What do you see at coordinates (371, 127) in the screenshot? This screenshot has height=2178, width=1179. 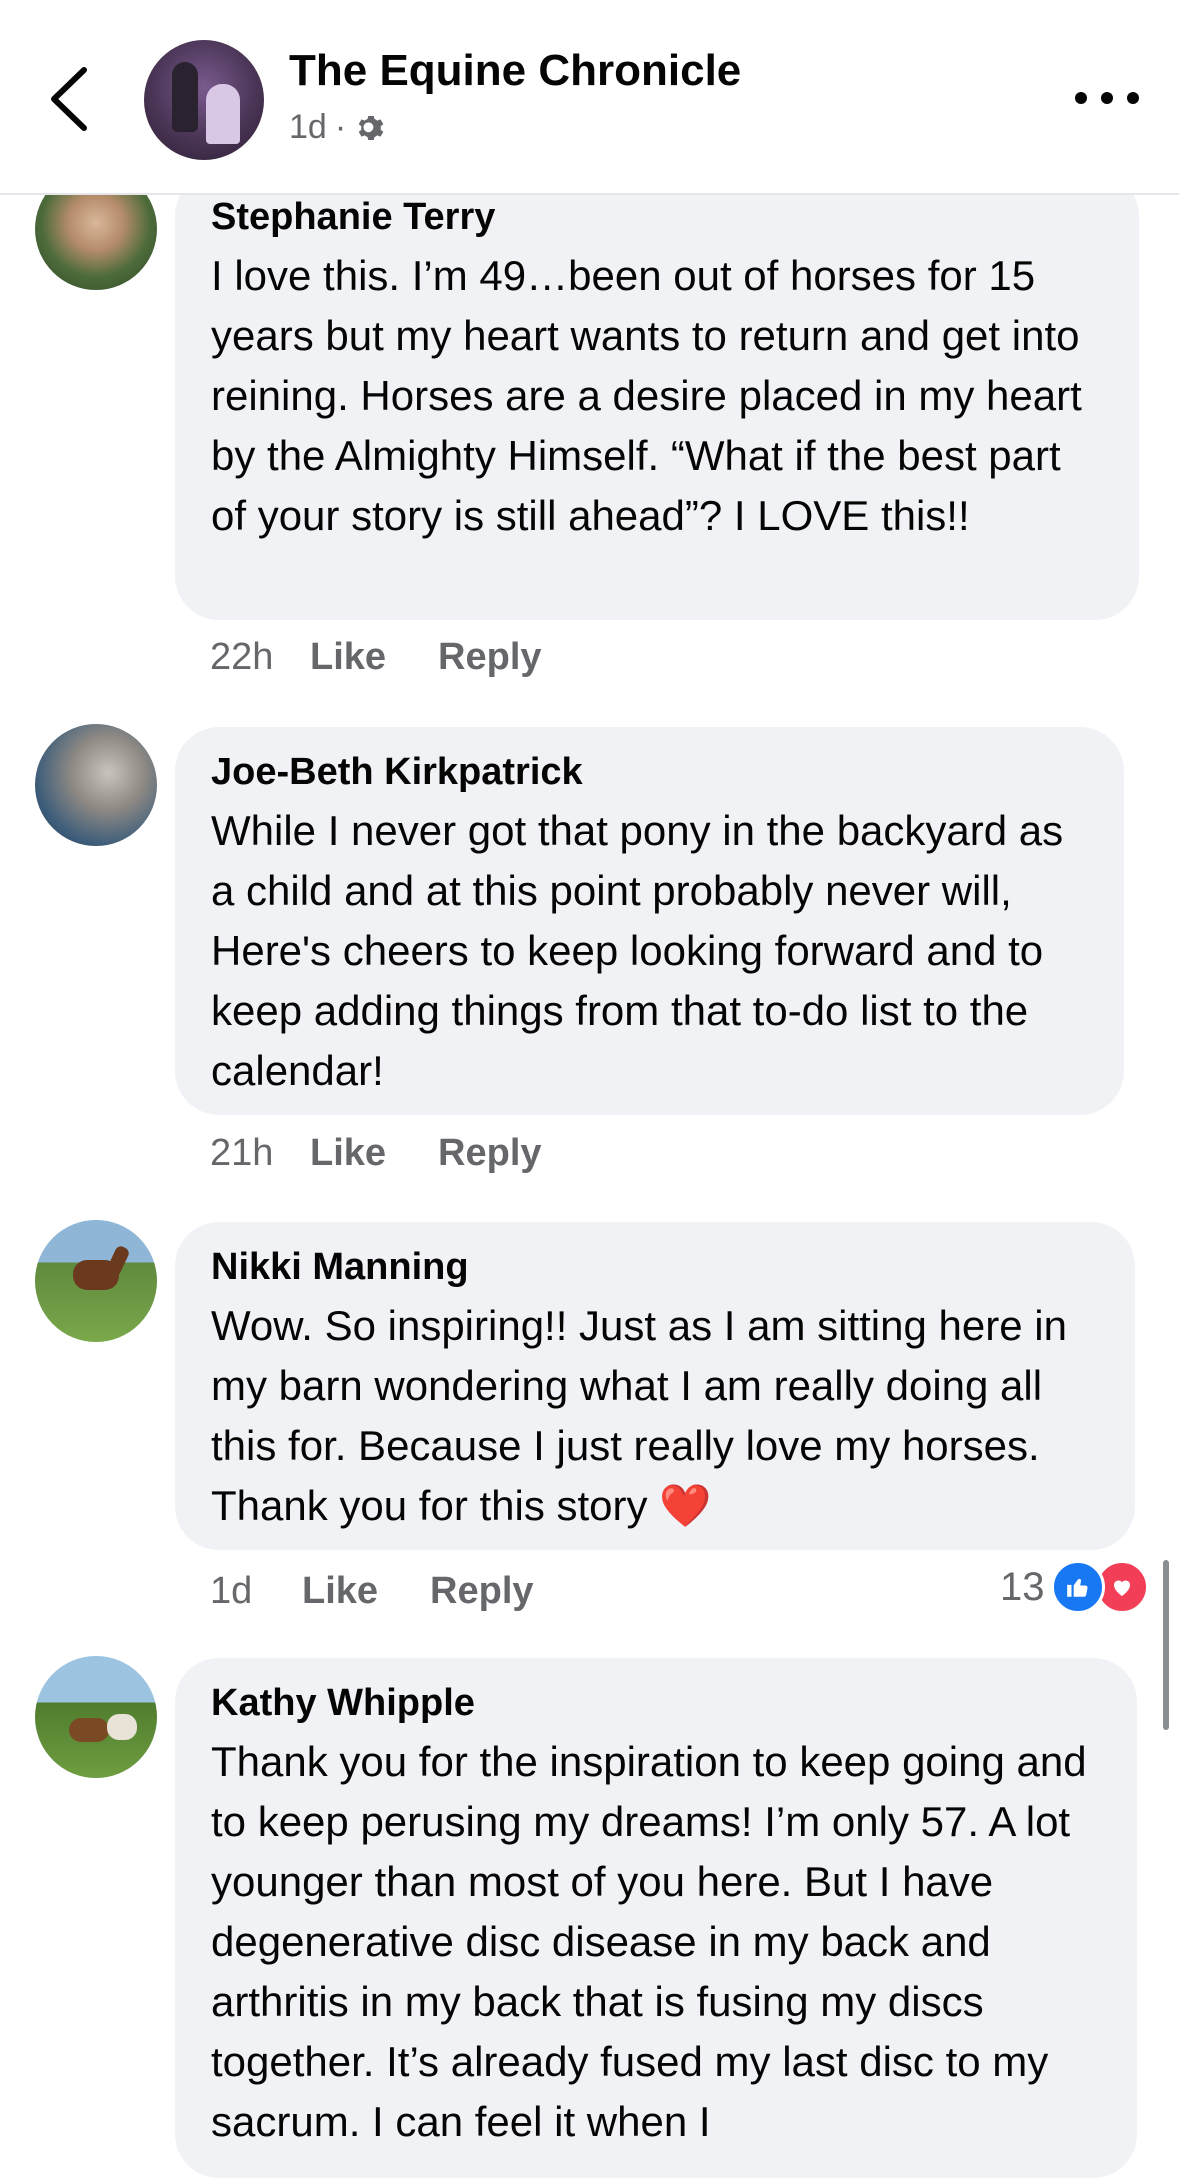 I see `gear-icon` at bounding box center [371, 127].